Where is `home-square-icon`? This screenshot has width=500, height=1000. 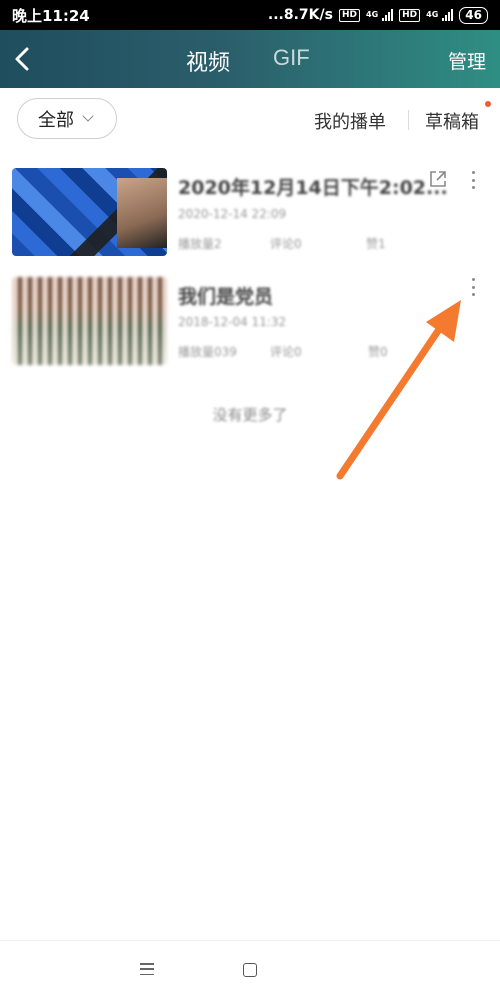 home-square-icon is located at coordinates (250, 970).